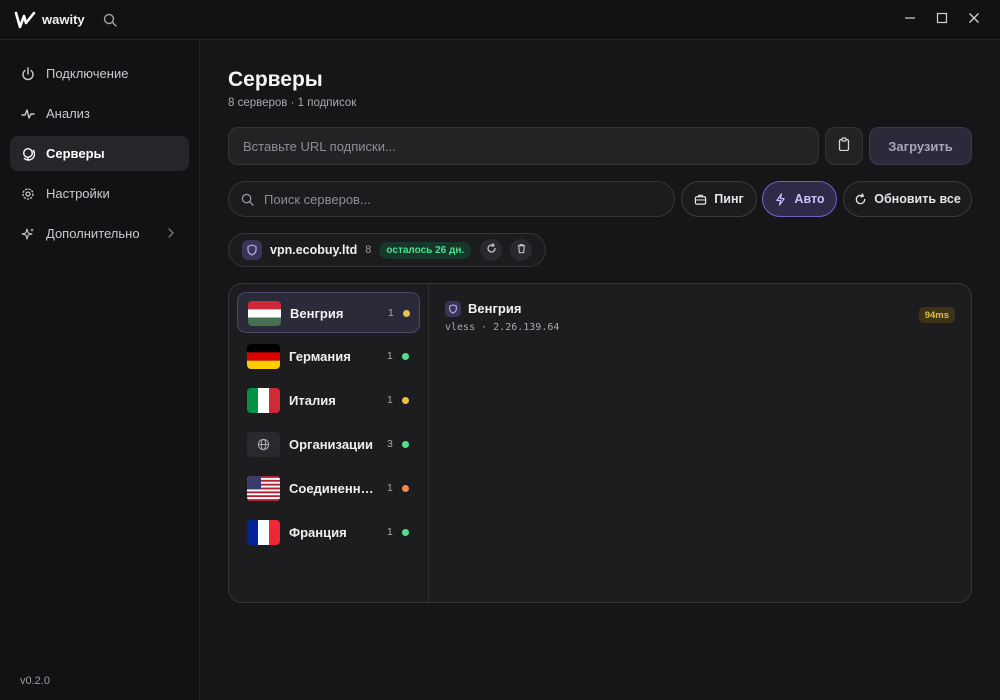 The height and width of the screenshot is (700, 1000). I want to click on page-subtitle: 8 серверов · 1 подписок, so click(292, 103).